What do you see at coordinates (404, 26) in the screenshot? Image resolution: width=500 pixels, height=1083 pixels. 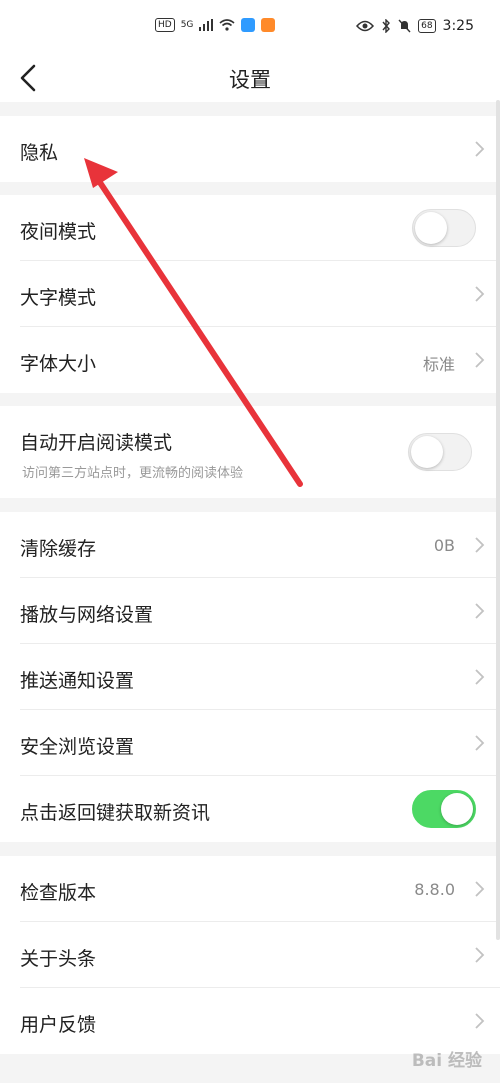 I see `mute-bell-icon` at bounding box center [404, 26].